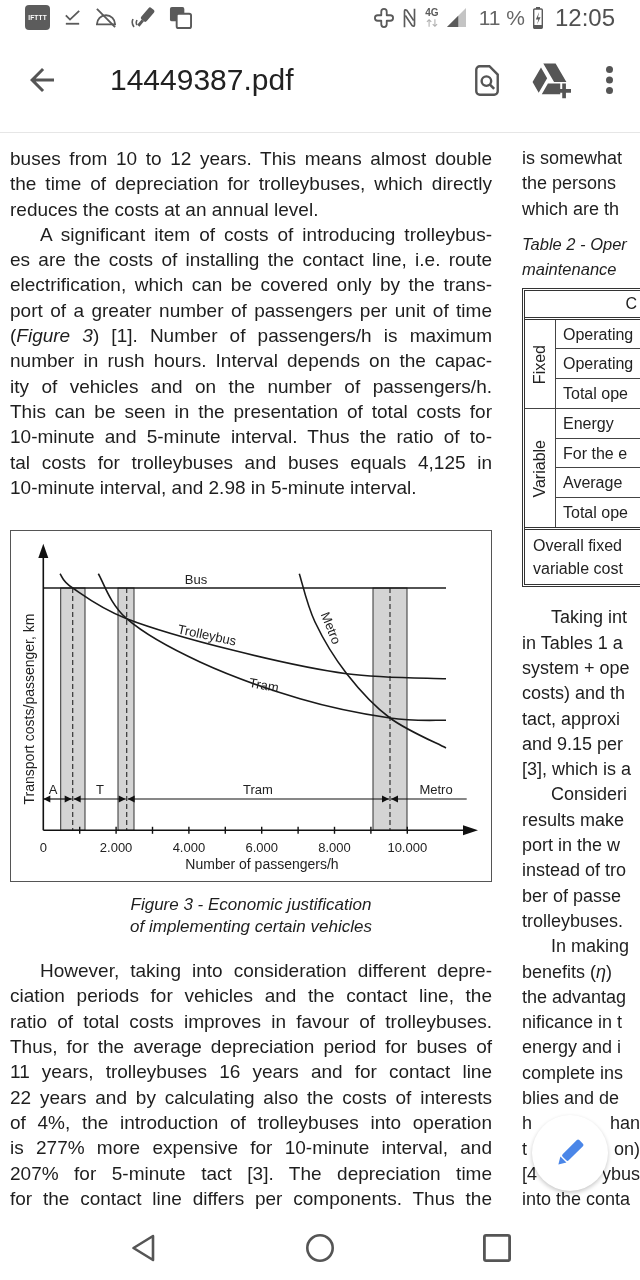 Image resolution: width=640 pixels, height=1280 pixels. Describe the element at coordinates (573, 184) in the screenshot. I see `body-paragraph: is somewhat the persons which are th` at that location.